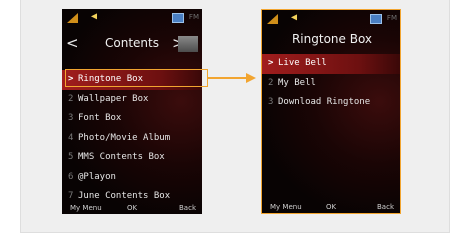 The width and height of the screenshot is (470, 250). I want to click on menu-item-photo-movie-album: 4 Photo/Movie Album, so click(132, 139).